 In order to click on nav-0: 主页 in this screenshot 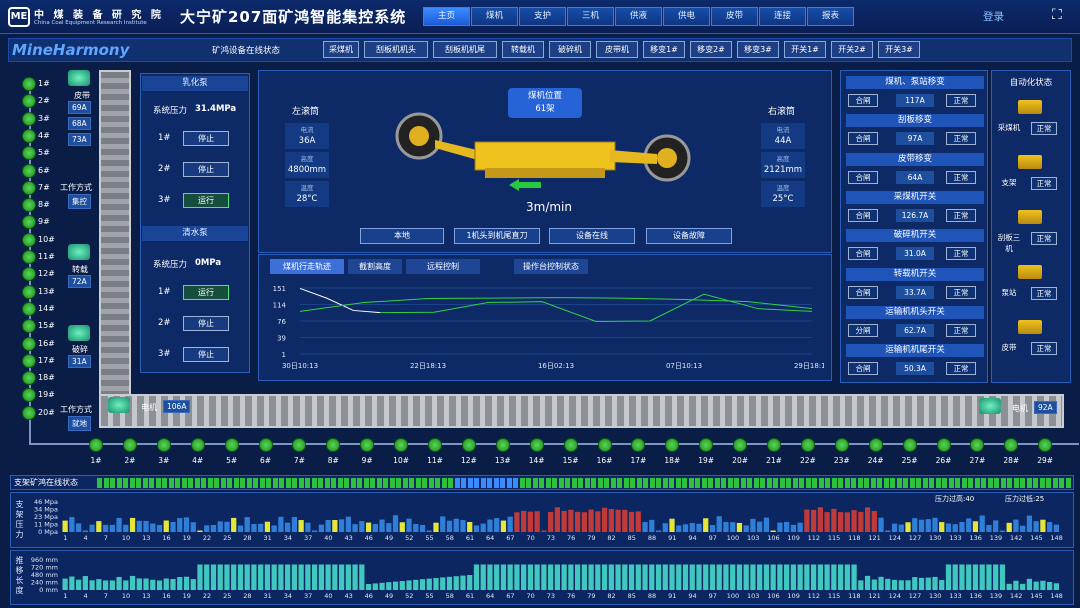, I will do `click(446, 16)`.